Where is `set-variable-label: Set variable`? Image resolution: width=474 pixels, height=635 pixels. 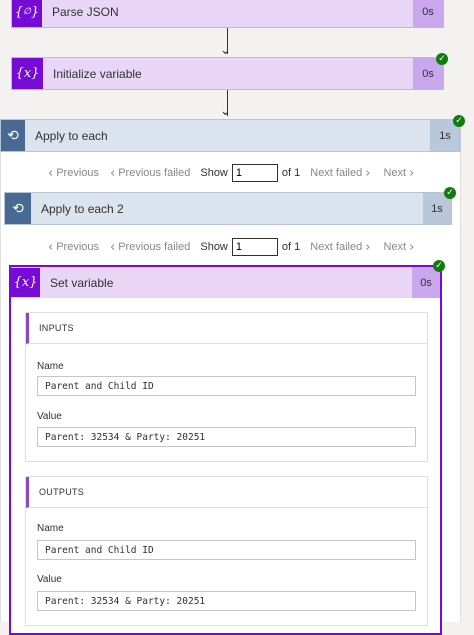
set-variable-label: Set variable is located at coordinates (82, 282).